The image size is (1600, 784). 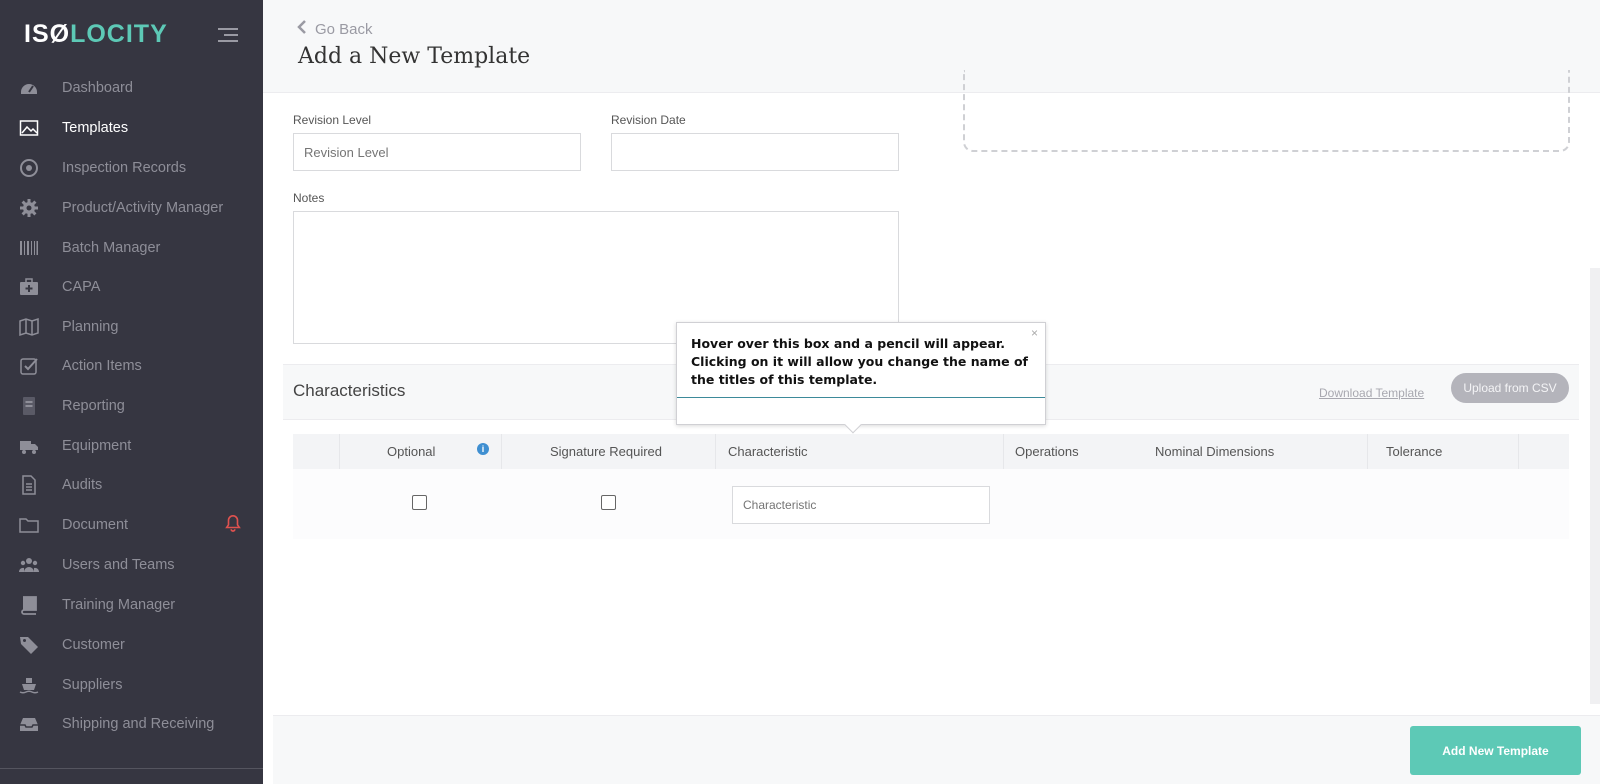 I want to click on bell-icon, so click(x=233, y=525).